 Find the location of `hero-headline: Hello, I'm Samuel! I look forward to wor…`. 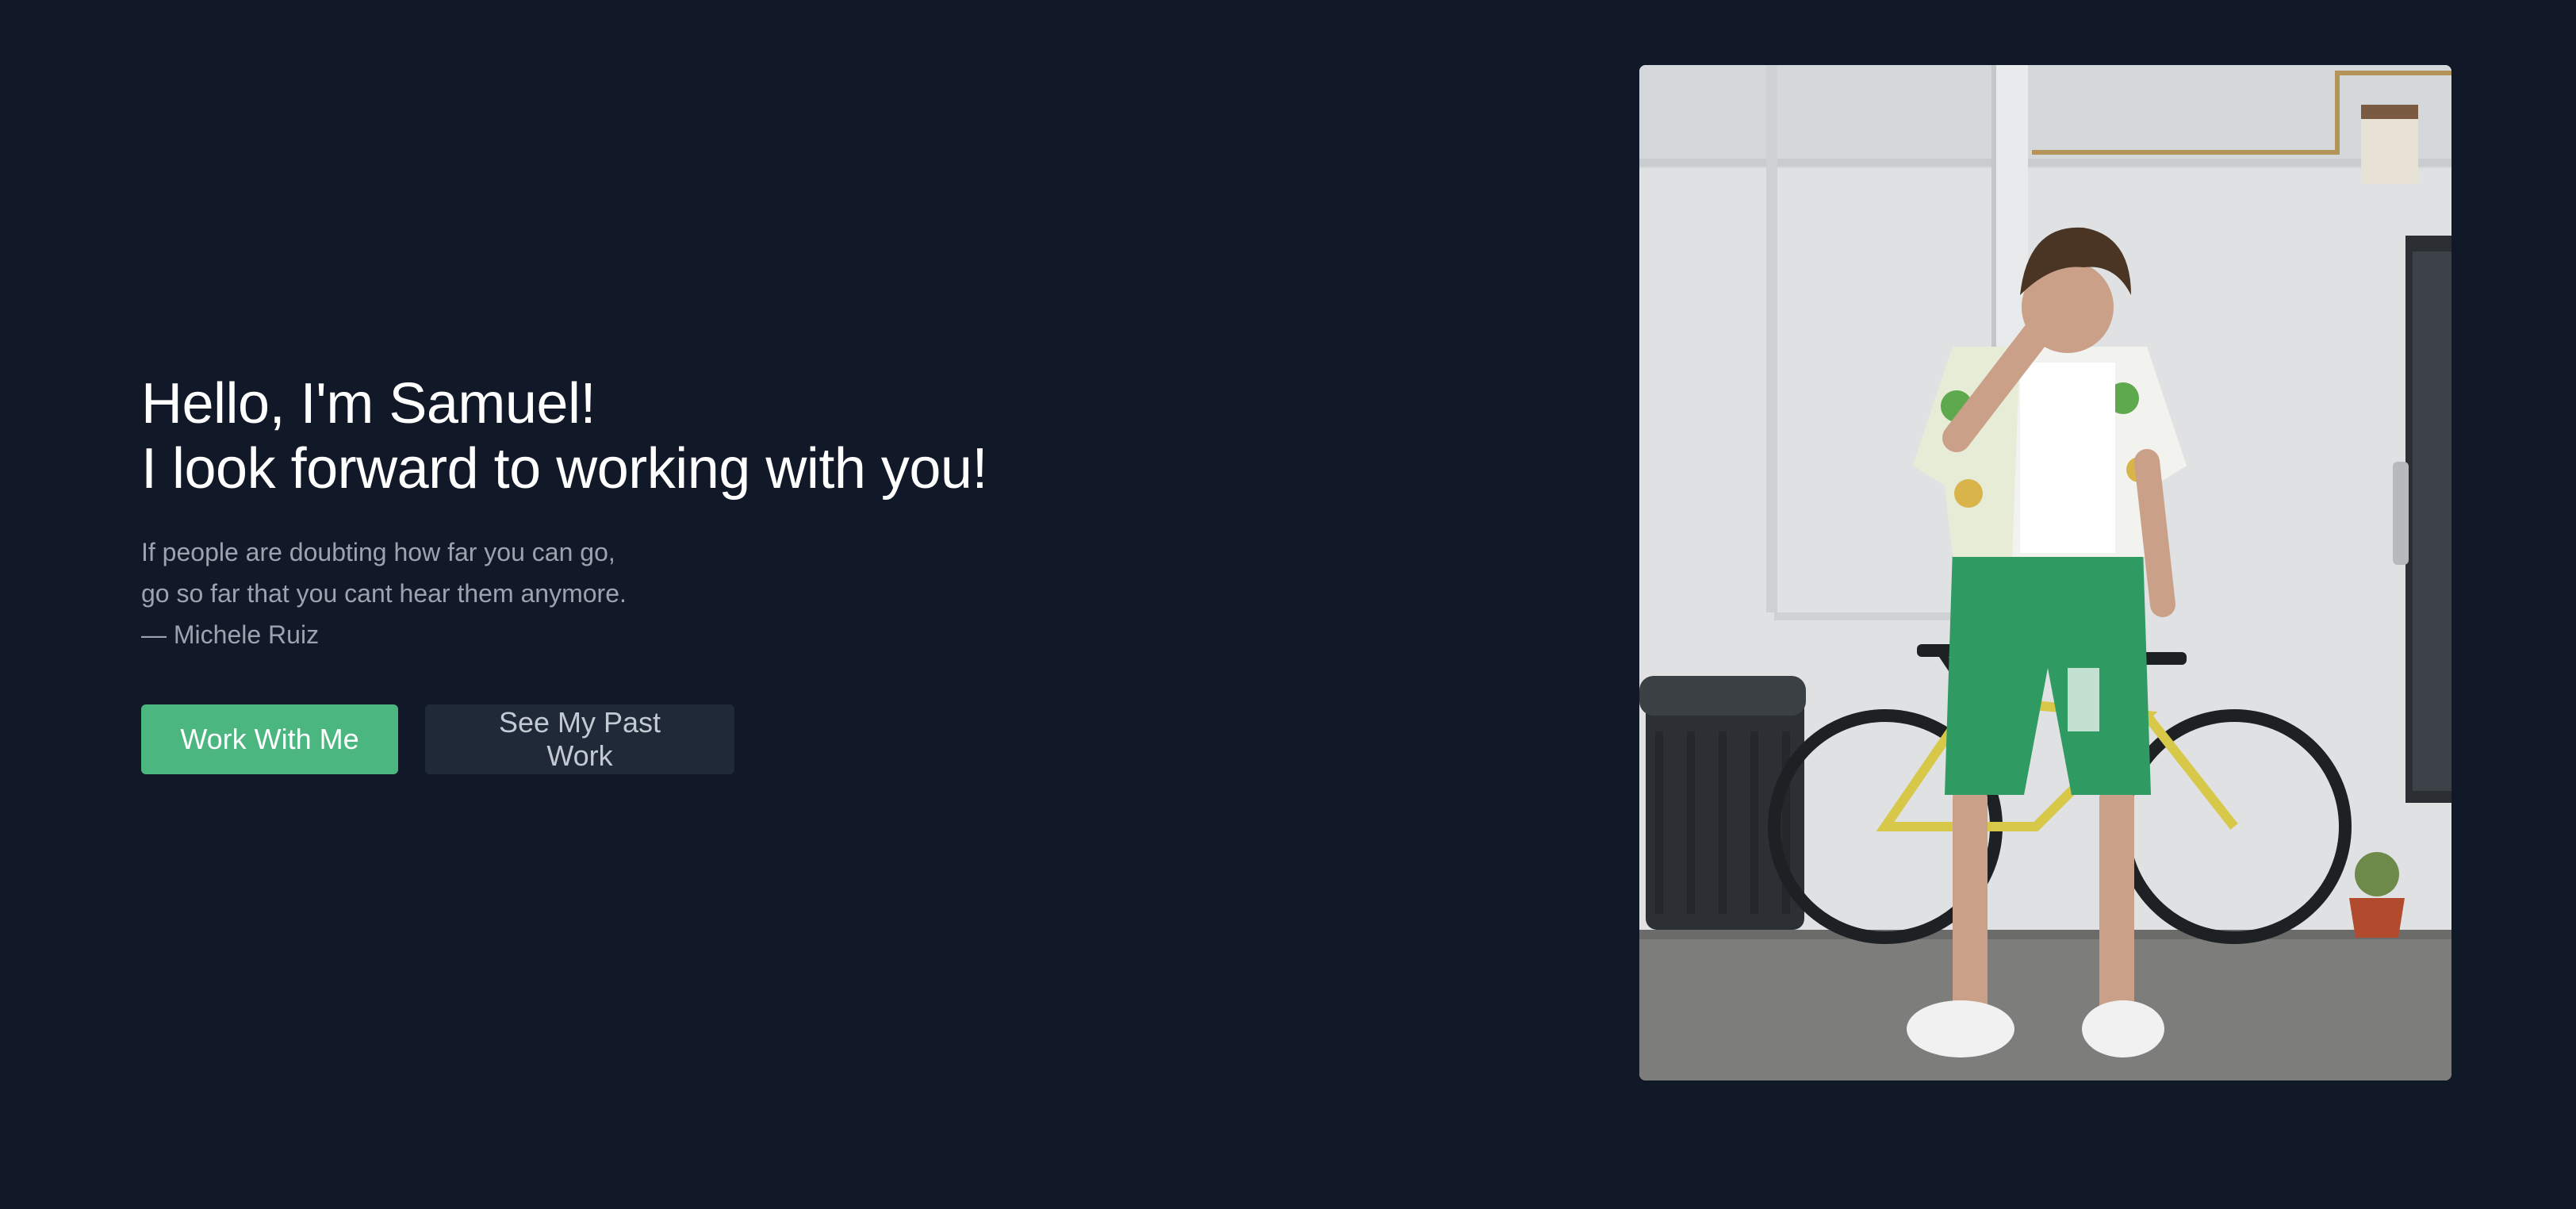

hero-headline: Hello, I'm Samuel! I look forward to wor… is located at coordinates (617, 436).